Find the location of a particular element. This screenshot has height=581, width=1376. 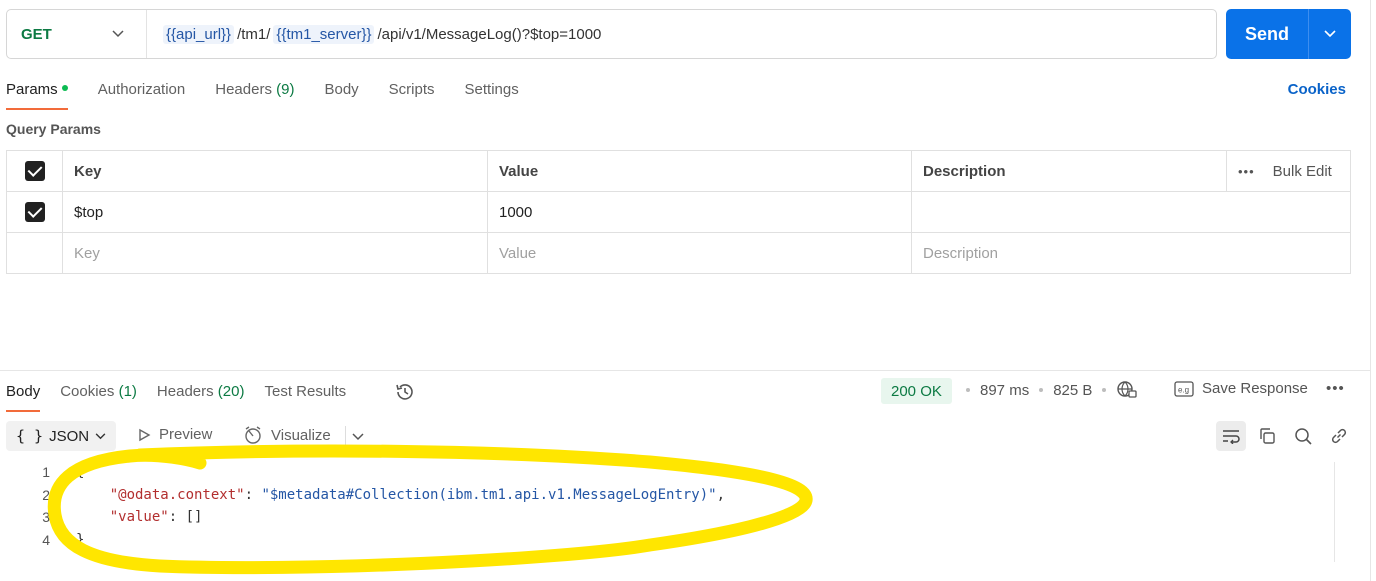

visualize-icon is located at coordinates (253, 435).